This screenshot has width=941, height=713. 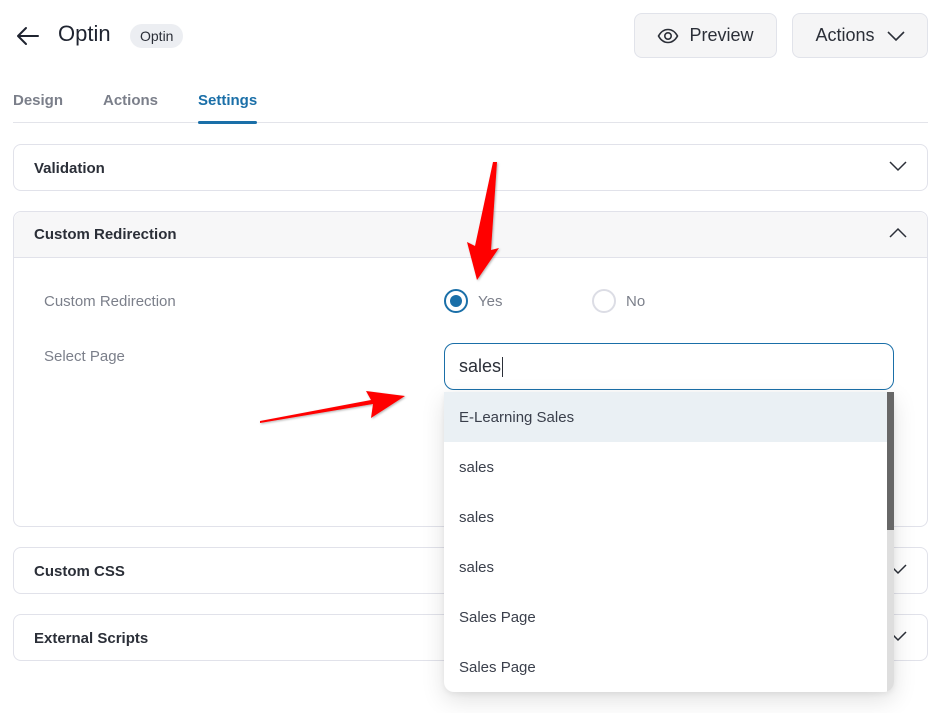 What do you see at coordinates (898, 232) in the screenshot?
I see `chevron-up-icon` at bounding box center [898, 232].